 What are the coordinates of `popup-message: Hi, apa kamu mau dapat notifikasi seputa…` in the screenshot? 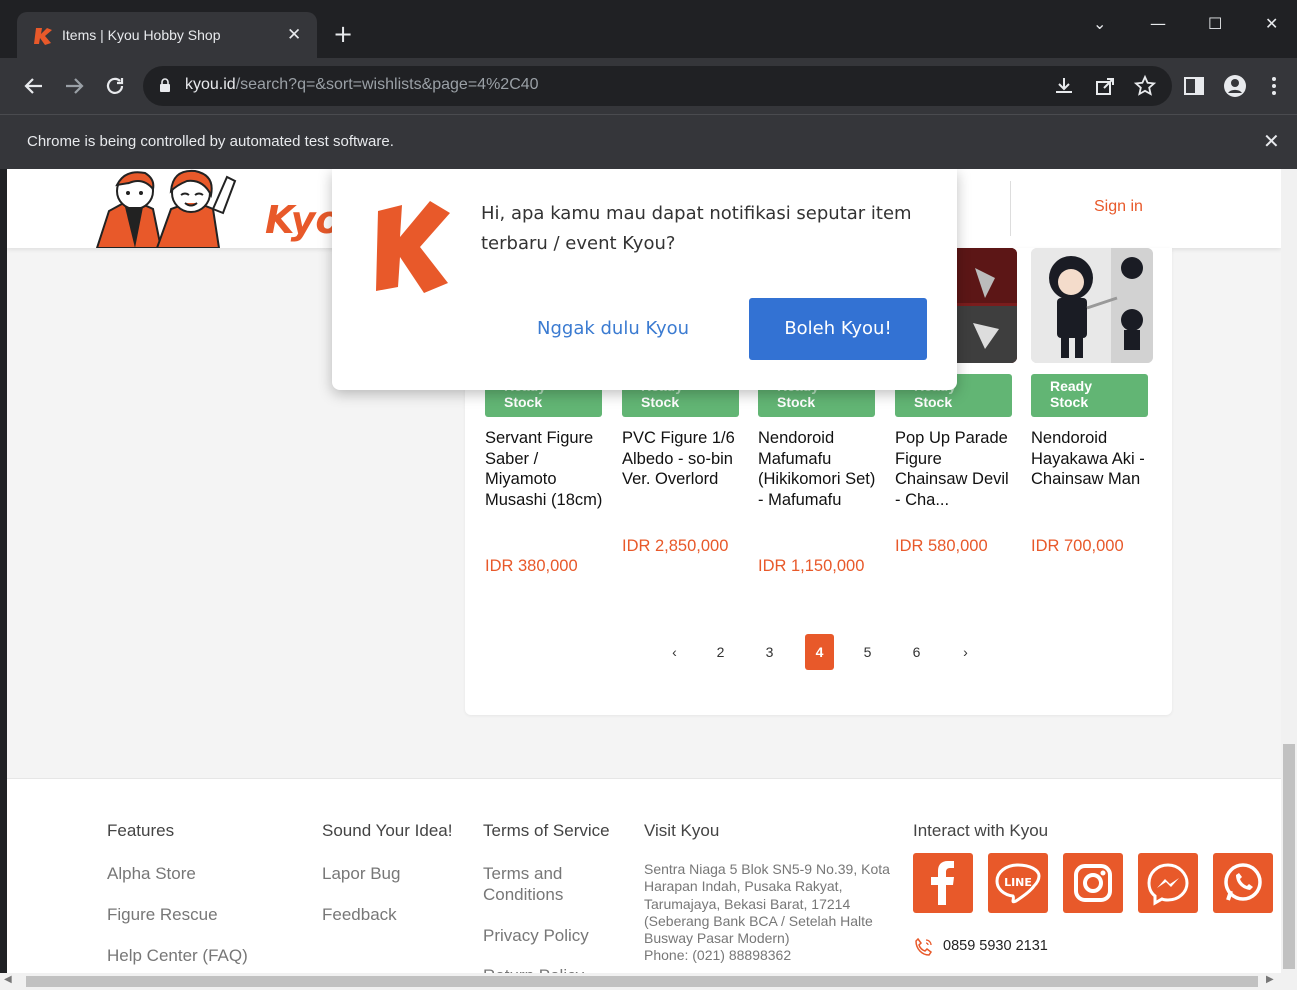 It's located at (696, 228).